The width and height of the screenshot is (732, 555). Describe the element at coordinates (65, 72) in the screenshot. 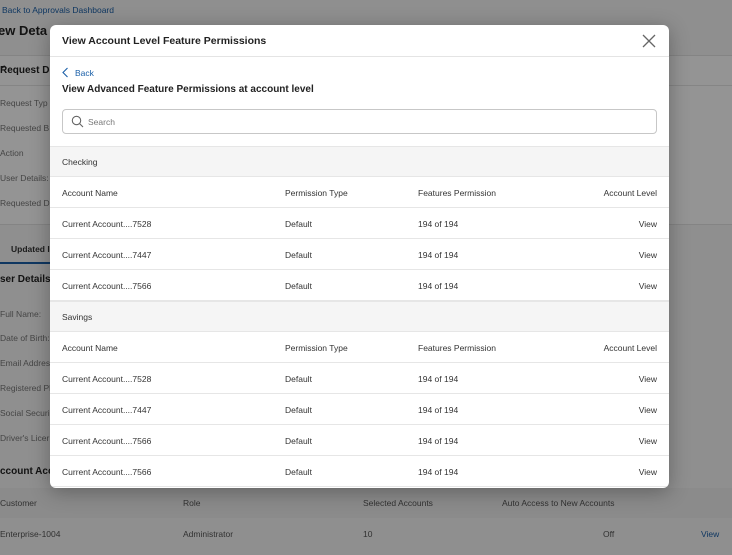

I see `chevron-left-icon` at that location.